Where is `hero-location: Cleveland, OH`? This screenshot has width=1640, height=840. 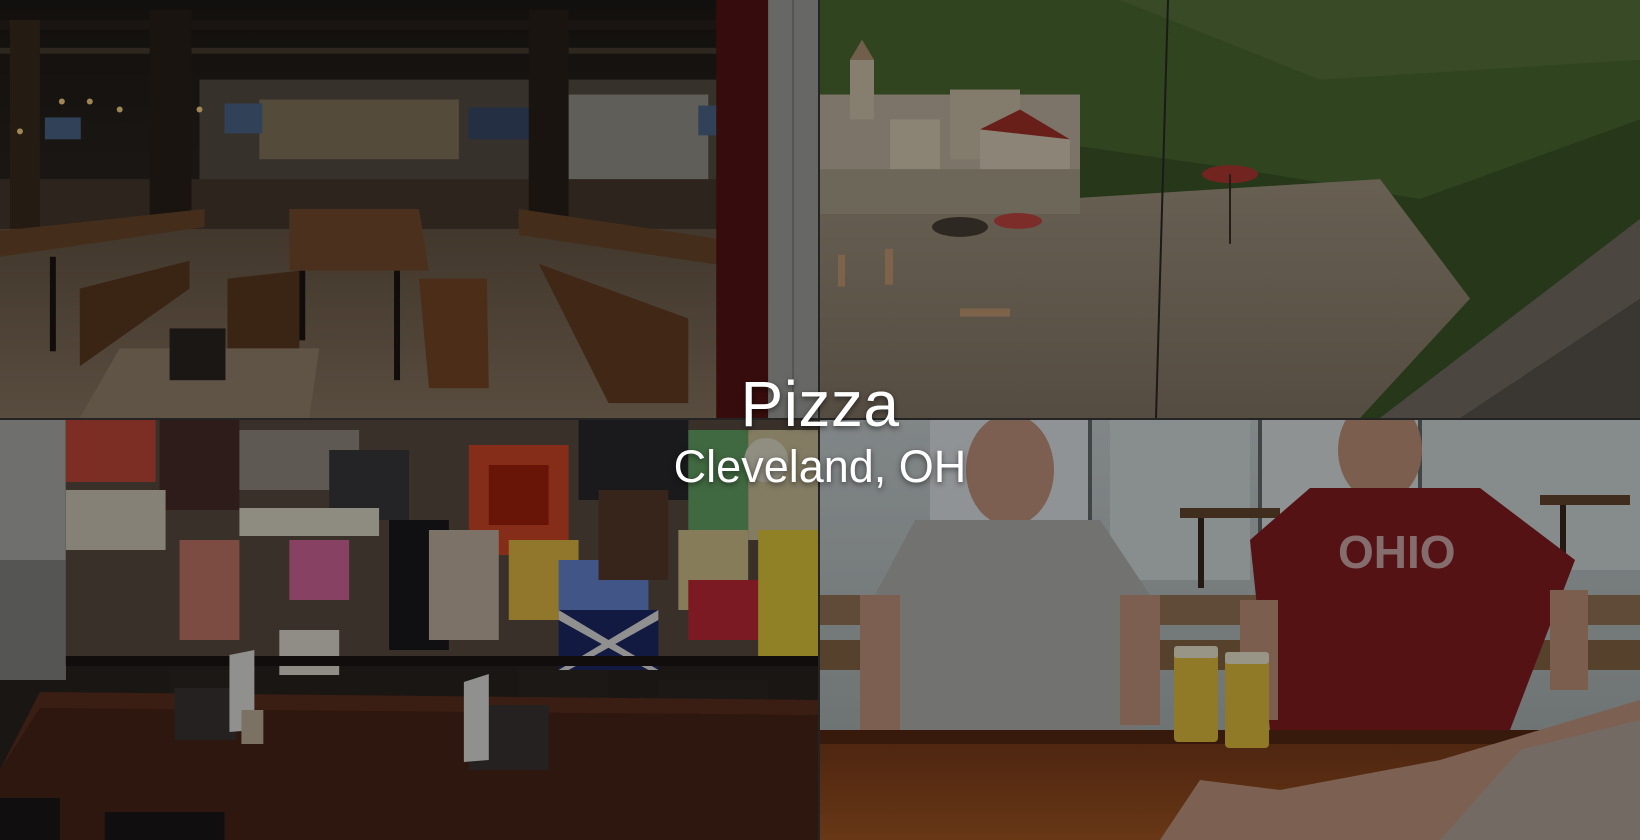
hero-location: Cleveland, OH is located at coordinates (820, 466).